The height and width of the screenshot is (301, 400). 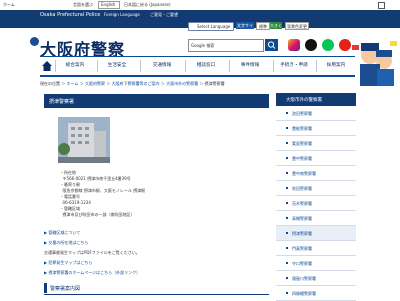 I want to click on breadcrumb-current: 摂津警察署, so click(x=214, y=83).